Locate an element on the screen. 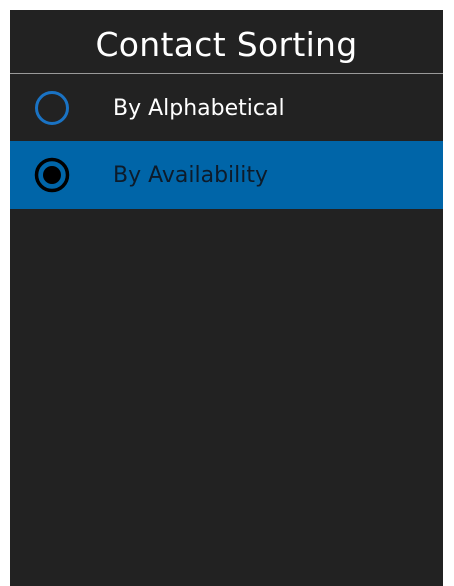 Image resolution: width=454 pixels, height=586 pixels. title-bar: Contact Sorting is located at coordinates (226, 42).